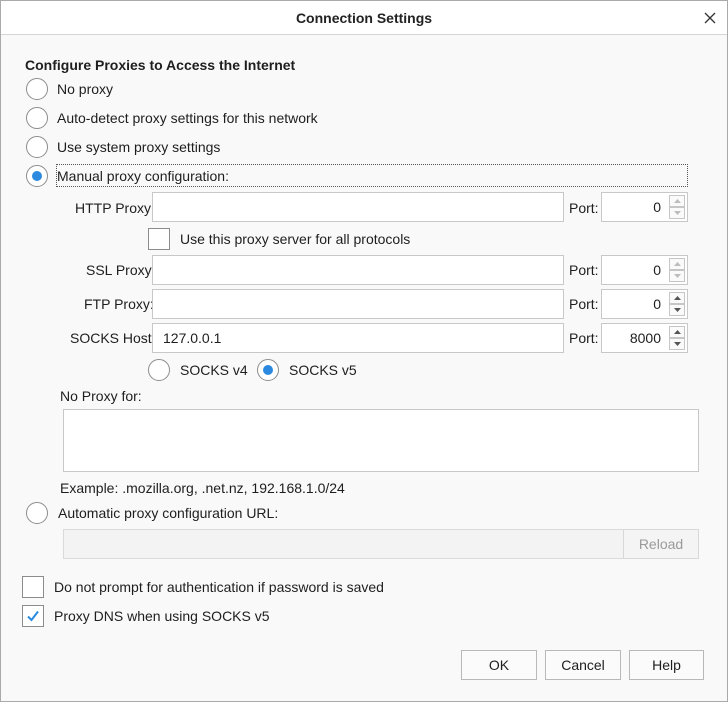 Image resolution: width=728 pixels, height=702 pixels. Describe the element at coordinates (657, 270) in the screenshot. I see `ssl-port-value: 0` at that location.